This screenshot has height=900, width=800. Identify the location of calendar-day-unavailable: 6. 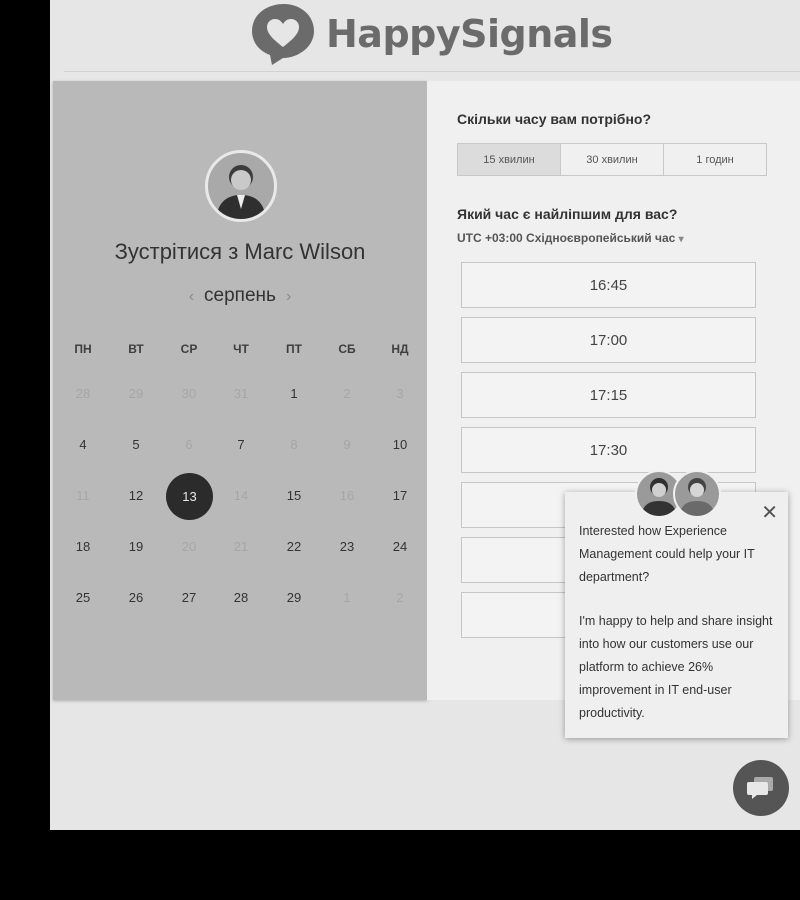
(189, 444).